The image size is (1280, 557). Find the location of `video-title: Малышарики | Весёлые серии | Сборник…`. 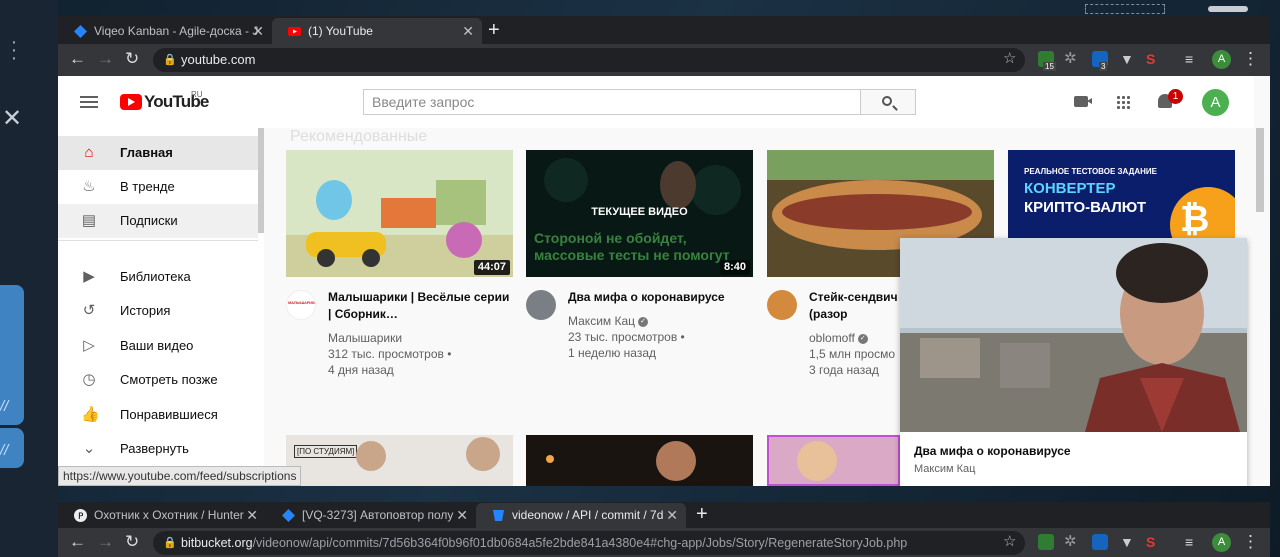

video-title: Малышарики | Весёлые серии | Сборник… is located at coordinates (419, 306).